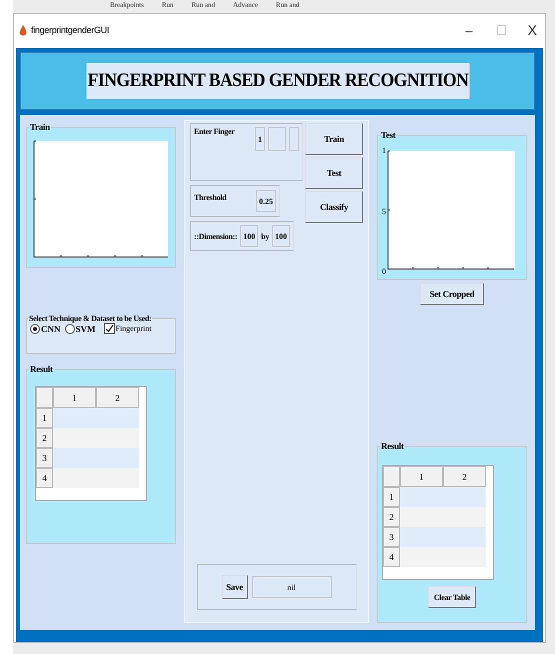 The image size is (555, 654). Describe the element at coordinates (23, 30) in the screenshot. I see `flame-icon` at that location.